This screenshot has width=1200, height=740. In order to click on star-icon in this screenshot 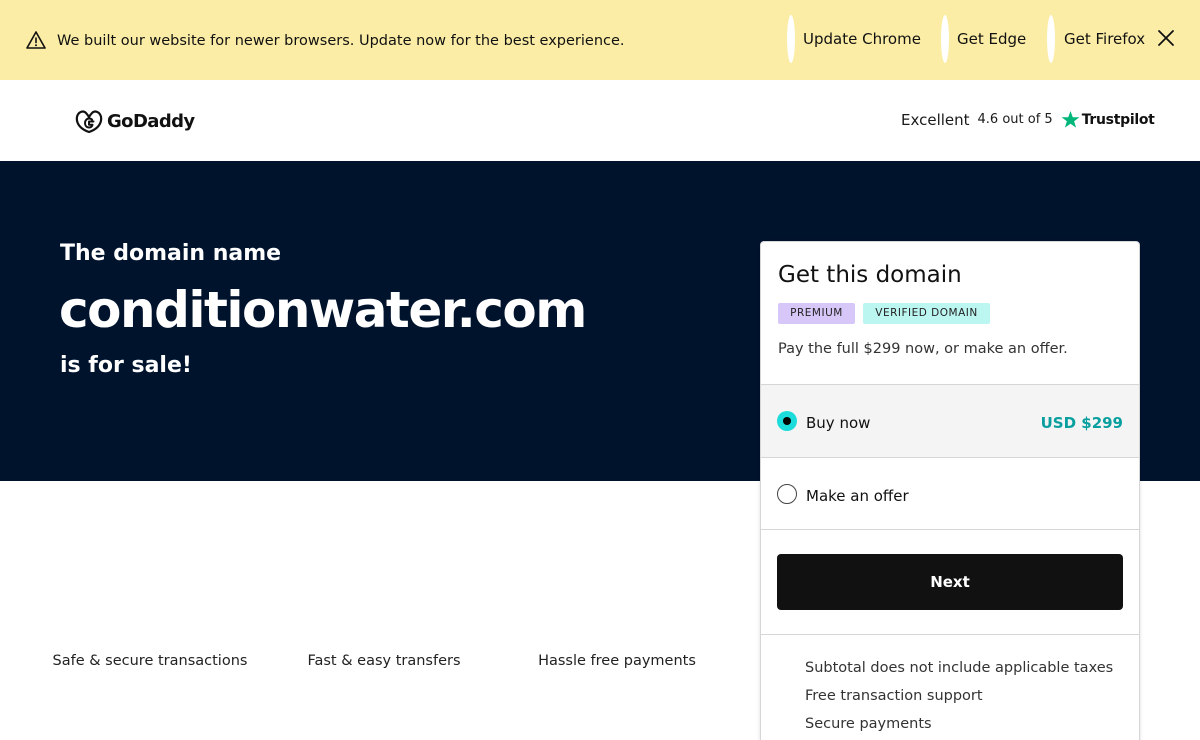, I will do `click(1070, 119)`.